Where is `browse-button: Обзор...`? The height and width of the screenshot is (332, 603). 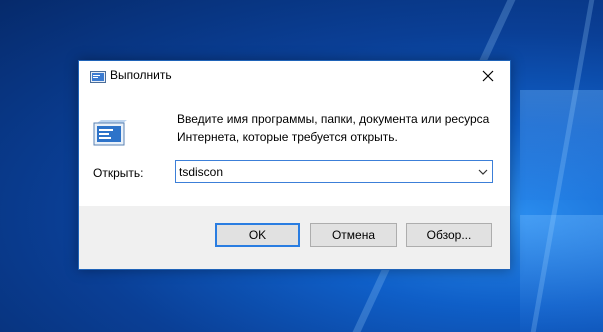 browse-button: Обзор... is located at coordinates (449, 235).